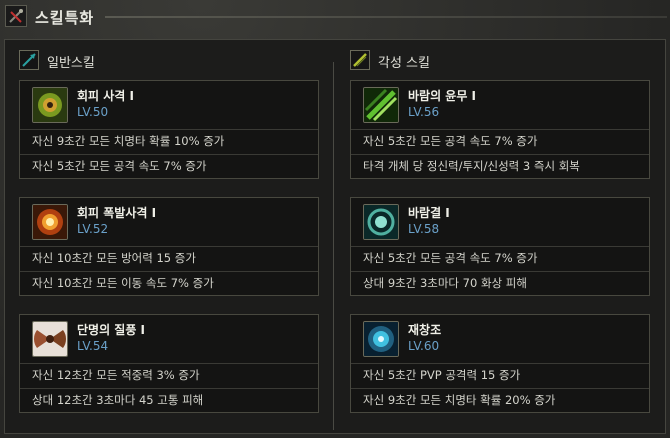 Image resolution: width=670 pixels, height=438 pixels. I want to click on window-header: 스킬특화, so click(336, 18).